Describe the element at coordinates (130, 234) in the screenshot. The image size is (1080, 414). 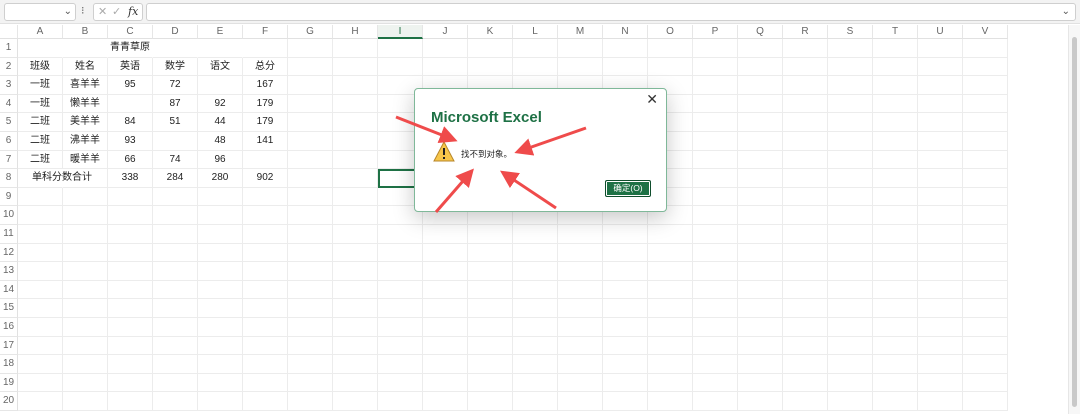
I see `cell-c11` at that location.